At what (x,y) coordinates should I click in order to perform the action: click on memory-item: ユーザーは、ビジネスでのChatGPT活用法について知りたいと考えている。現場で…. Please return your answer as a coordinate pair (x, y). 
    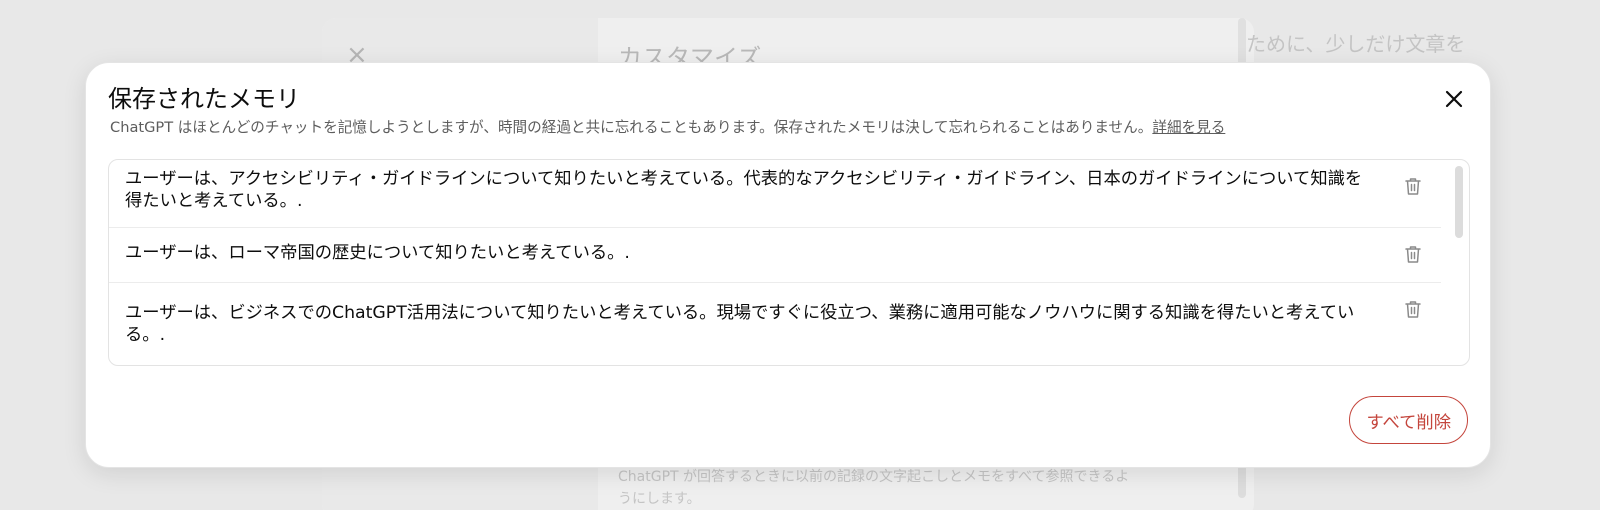
    Looking at the image, I should click on (775, 324).